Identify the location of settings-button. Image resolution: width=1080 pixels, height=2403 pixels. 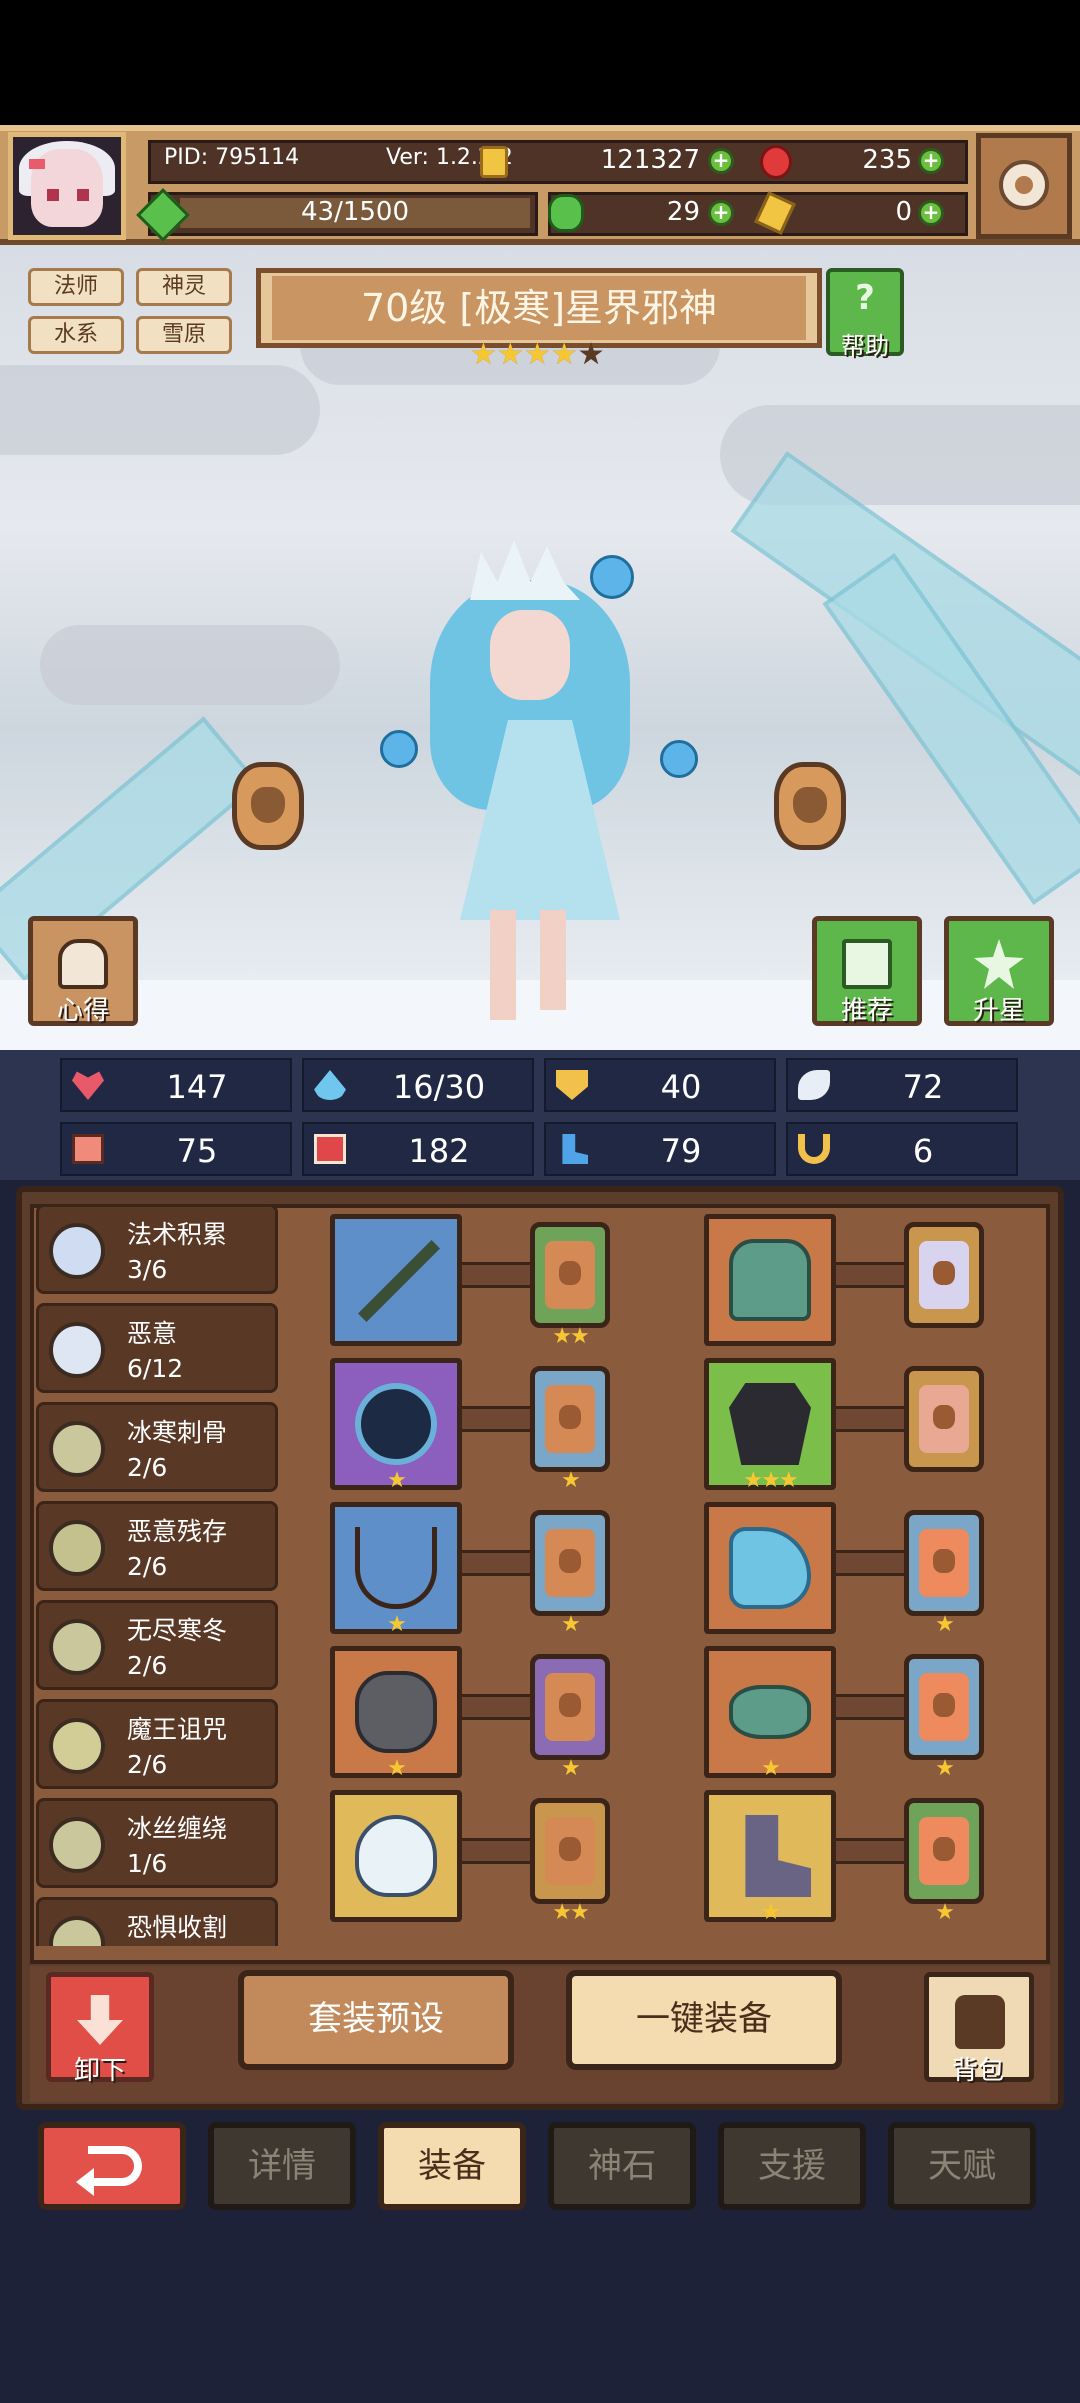
(1024, 186).